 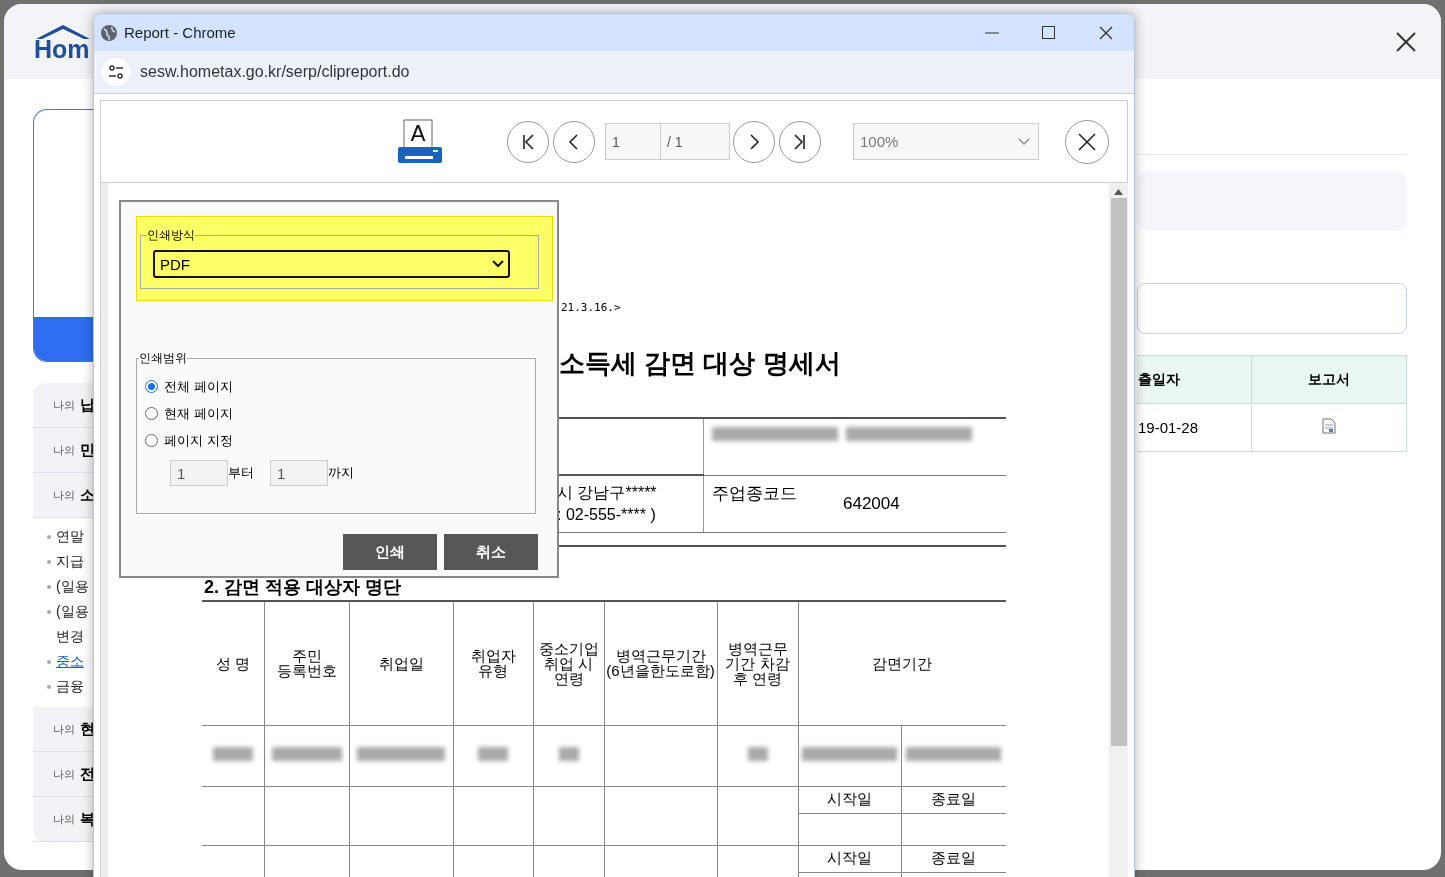 I want to click on url-text: sesw.hometax.go.kr/serp/clipreport.do, so click(x=275, y=72).